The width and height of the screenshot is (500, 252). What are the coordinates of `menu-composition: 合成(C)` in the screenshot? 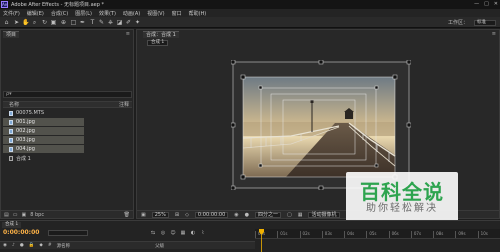 It's located at (59, 13).